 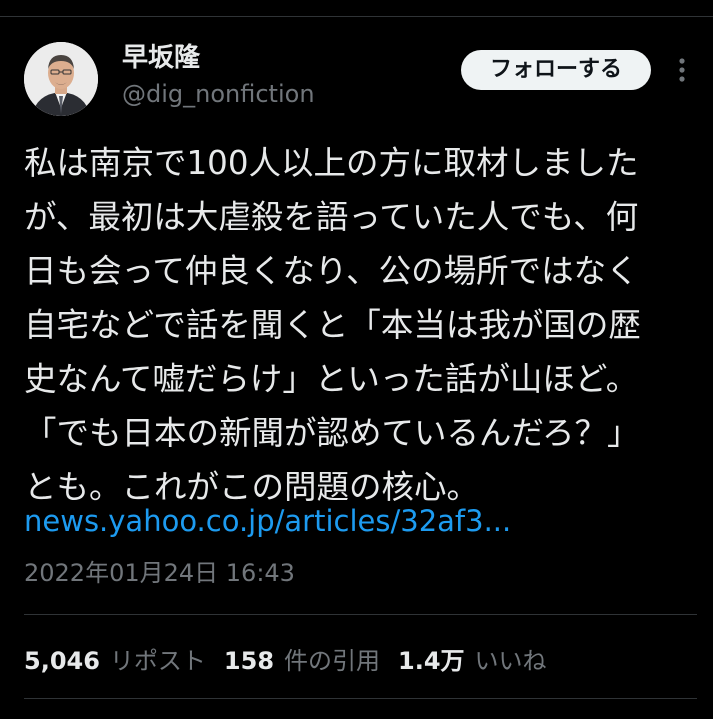 I want to click on more-vertical-icon, so click(x=682, y=70).